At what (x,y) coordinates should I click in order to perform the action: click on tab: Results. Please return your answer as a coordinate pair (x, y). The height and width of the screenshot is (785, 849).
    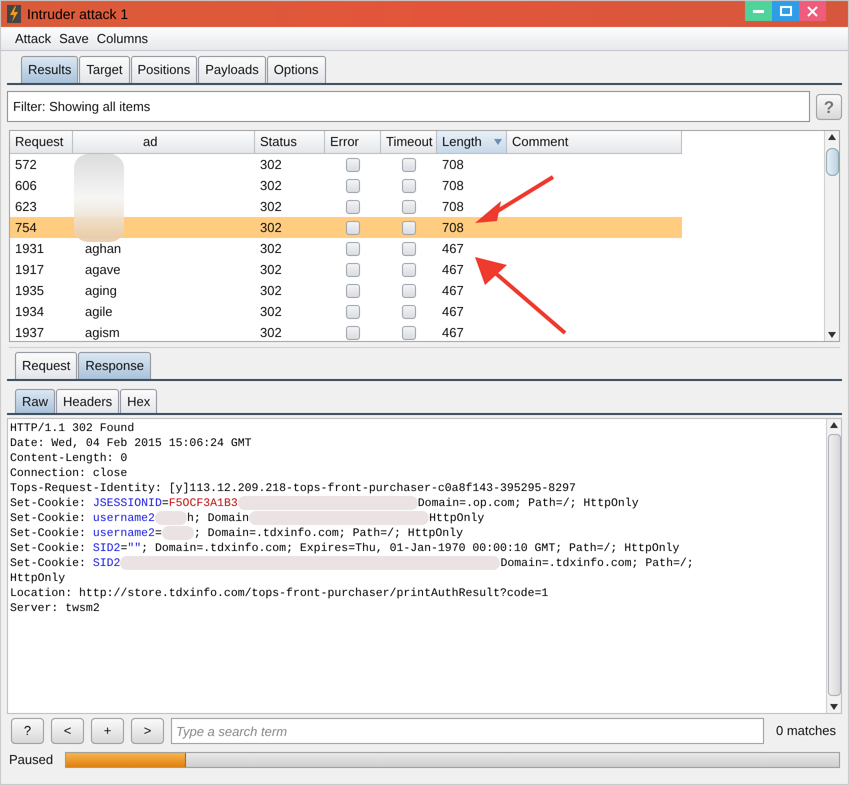
    Looking at the image, I should click on (49, 69).